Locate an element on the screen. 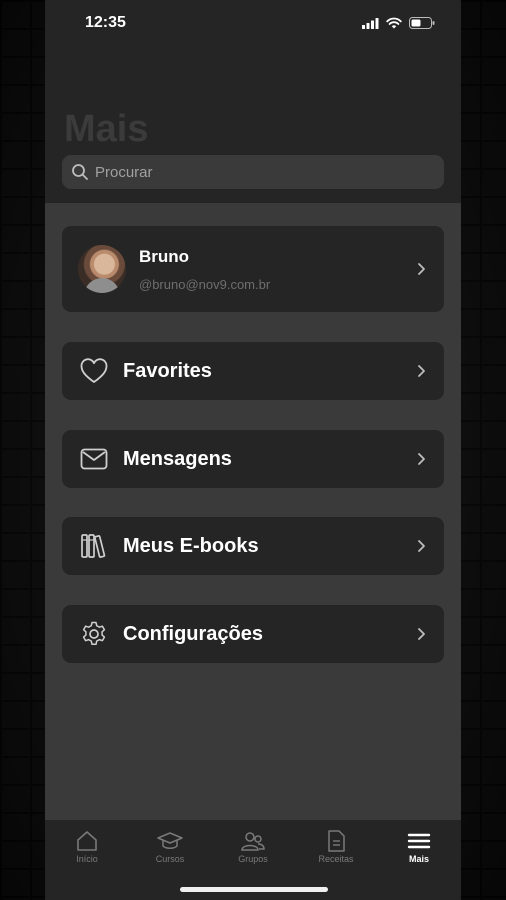 This screenshot has height=900, width=506. tab-label: Início is located at coordinates (87, 859).